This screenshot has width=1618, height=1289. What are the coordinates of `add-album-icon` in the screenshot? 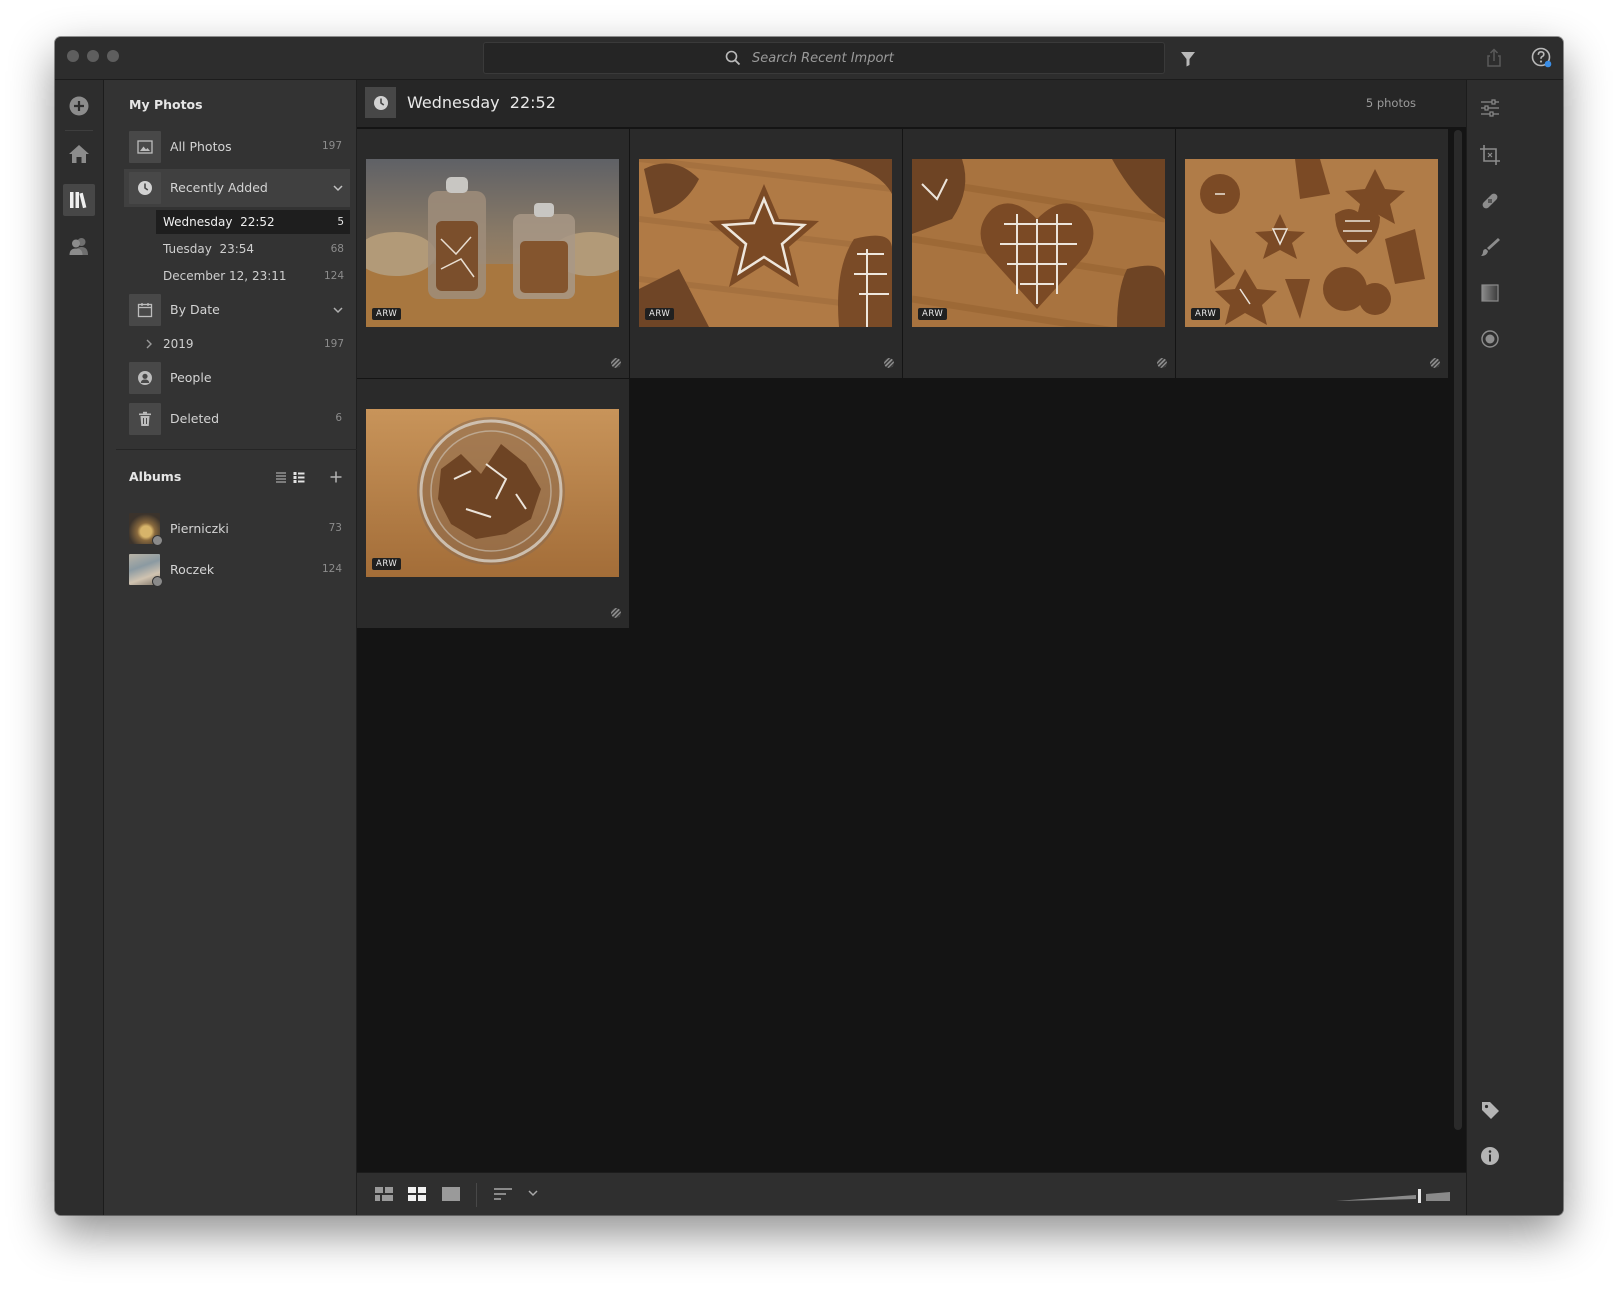 It's located at (336, 477).